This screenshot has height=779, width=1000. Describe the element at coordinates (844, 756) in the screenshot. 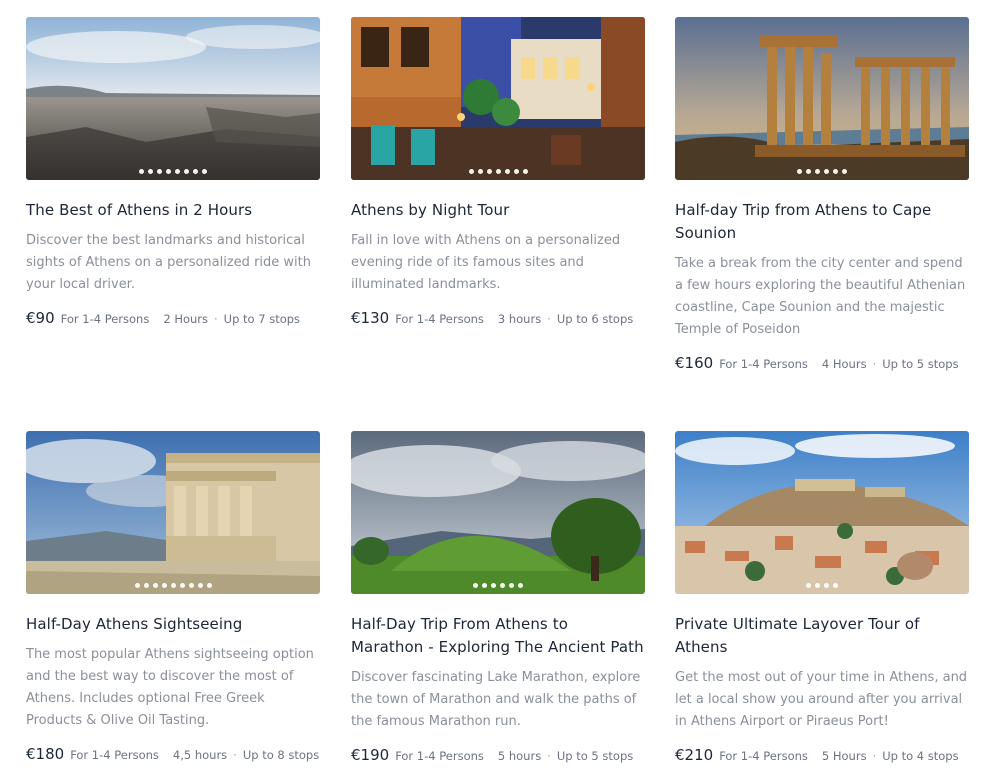

I see `tour-duration: 5 Hours` at that location.